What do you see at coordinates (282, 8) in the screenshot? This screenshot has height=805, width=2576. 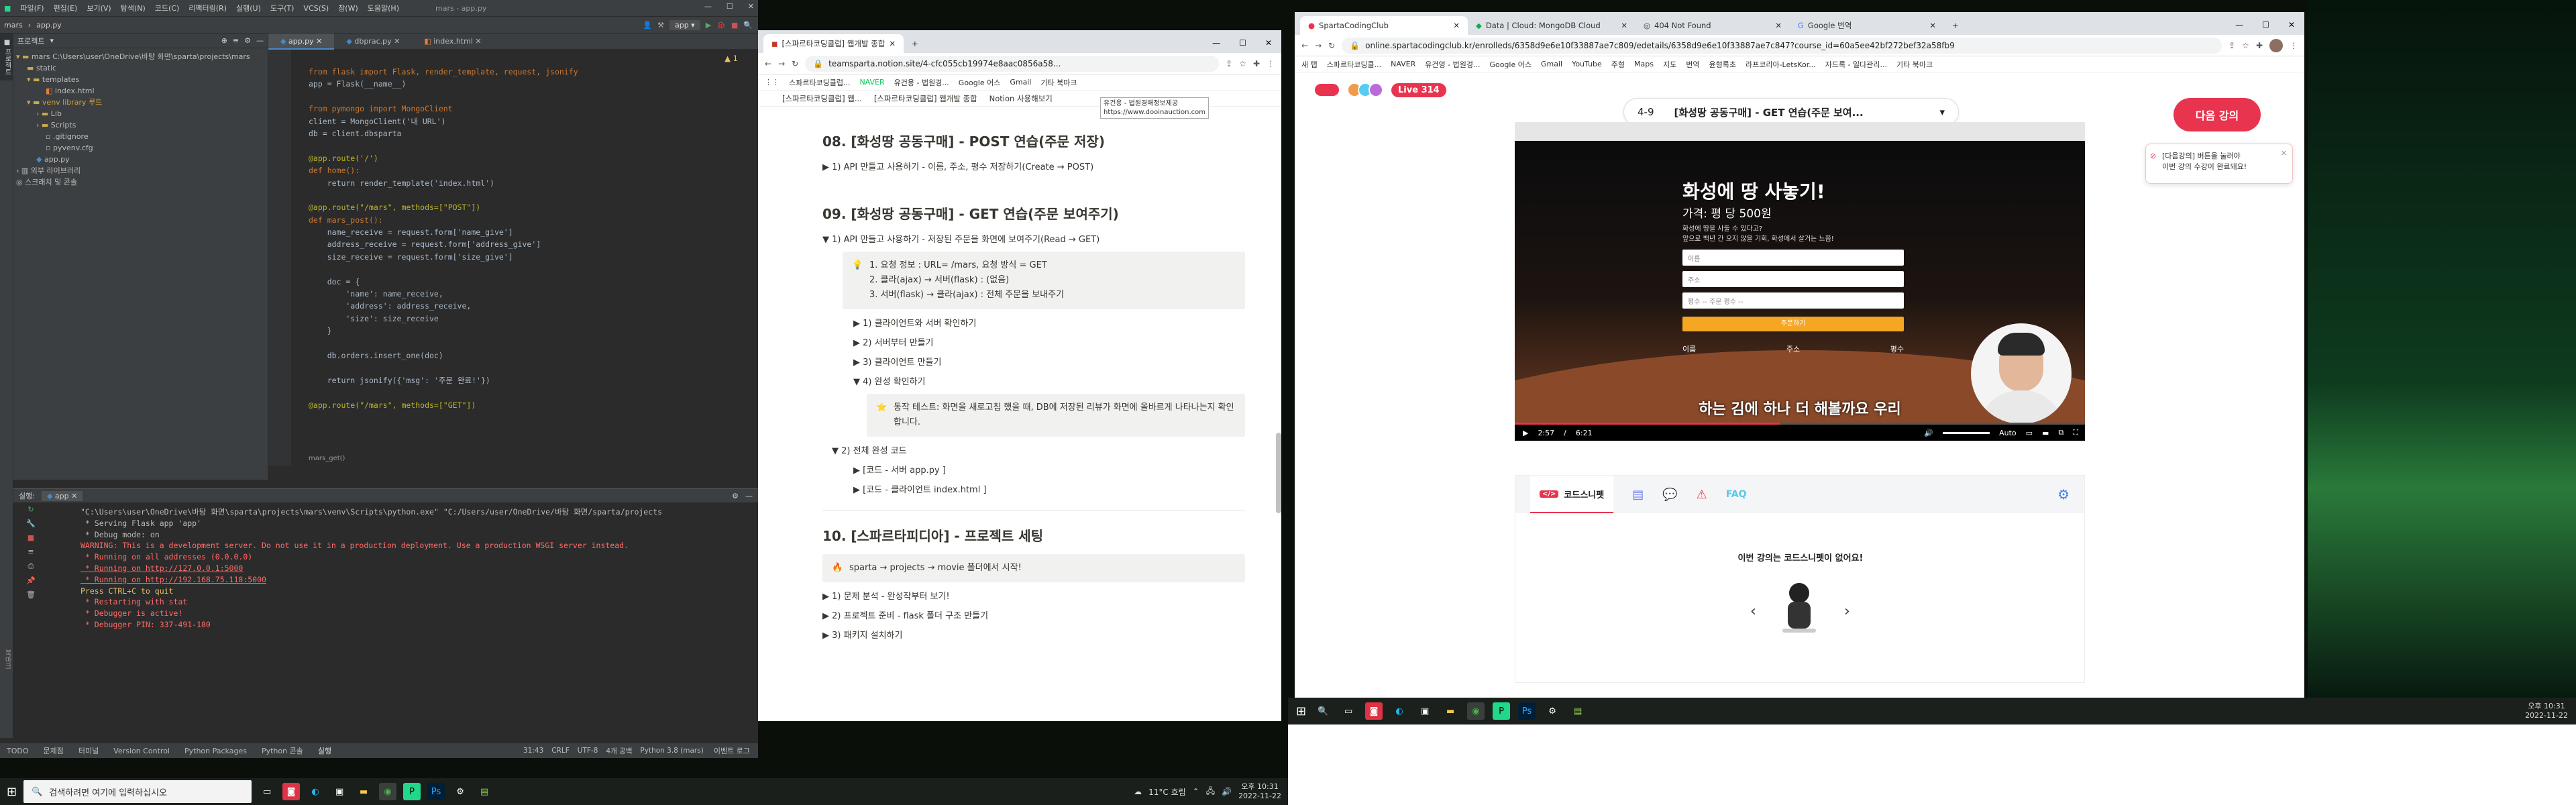 I see `menu-tools: 도구(T)` at bounding box center [282, 8].